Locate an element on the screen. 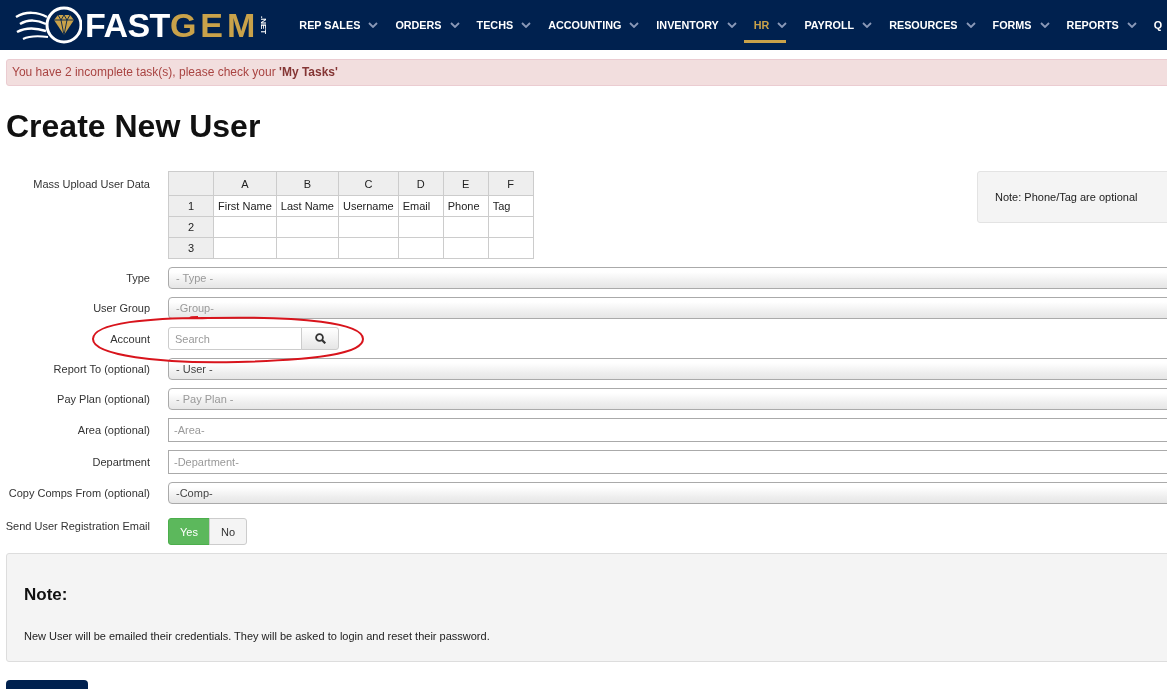  grid-cell: Email is located at coordinates (421, 206).